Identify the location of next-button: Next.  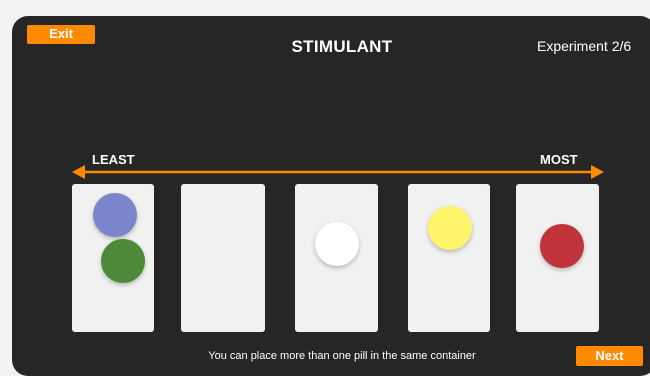
(609, 356).